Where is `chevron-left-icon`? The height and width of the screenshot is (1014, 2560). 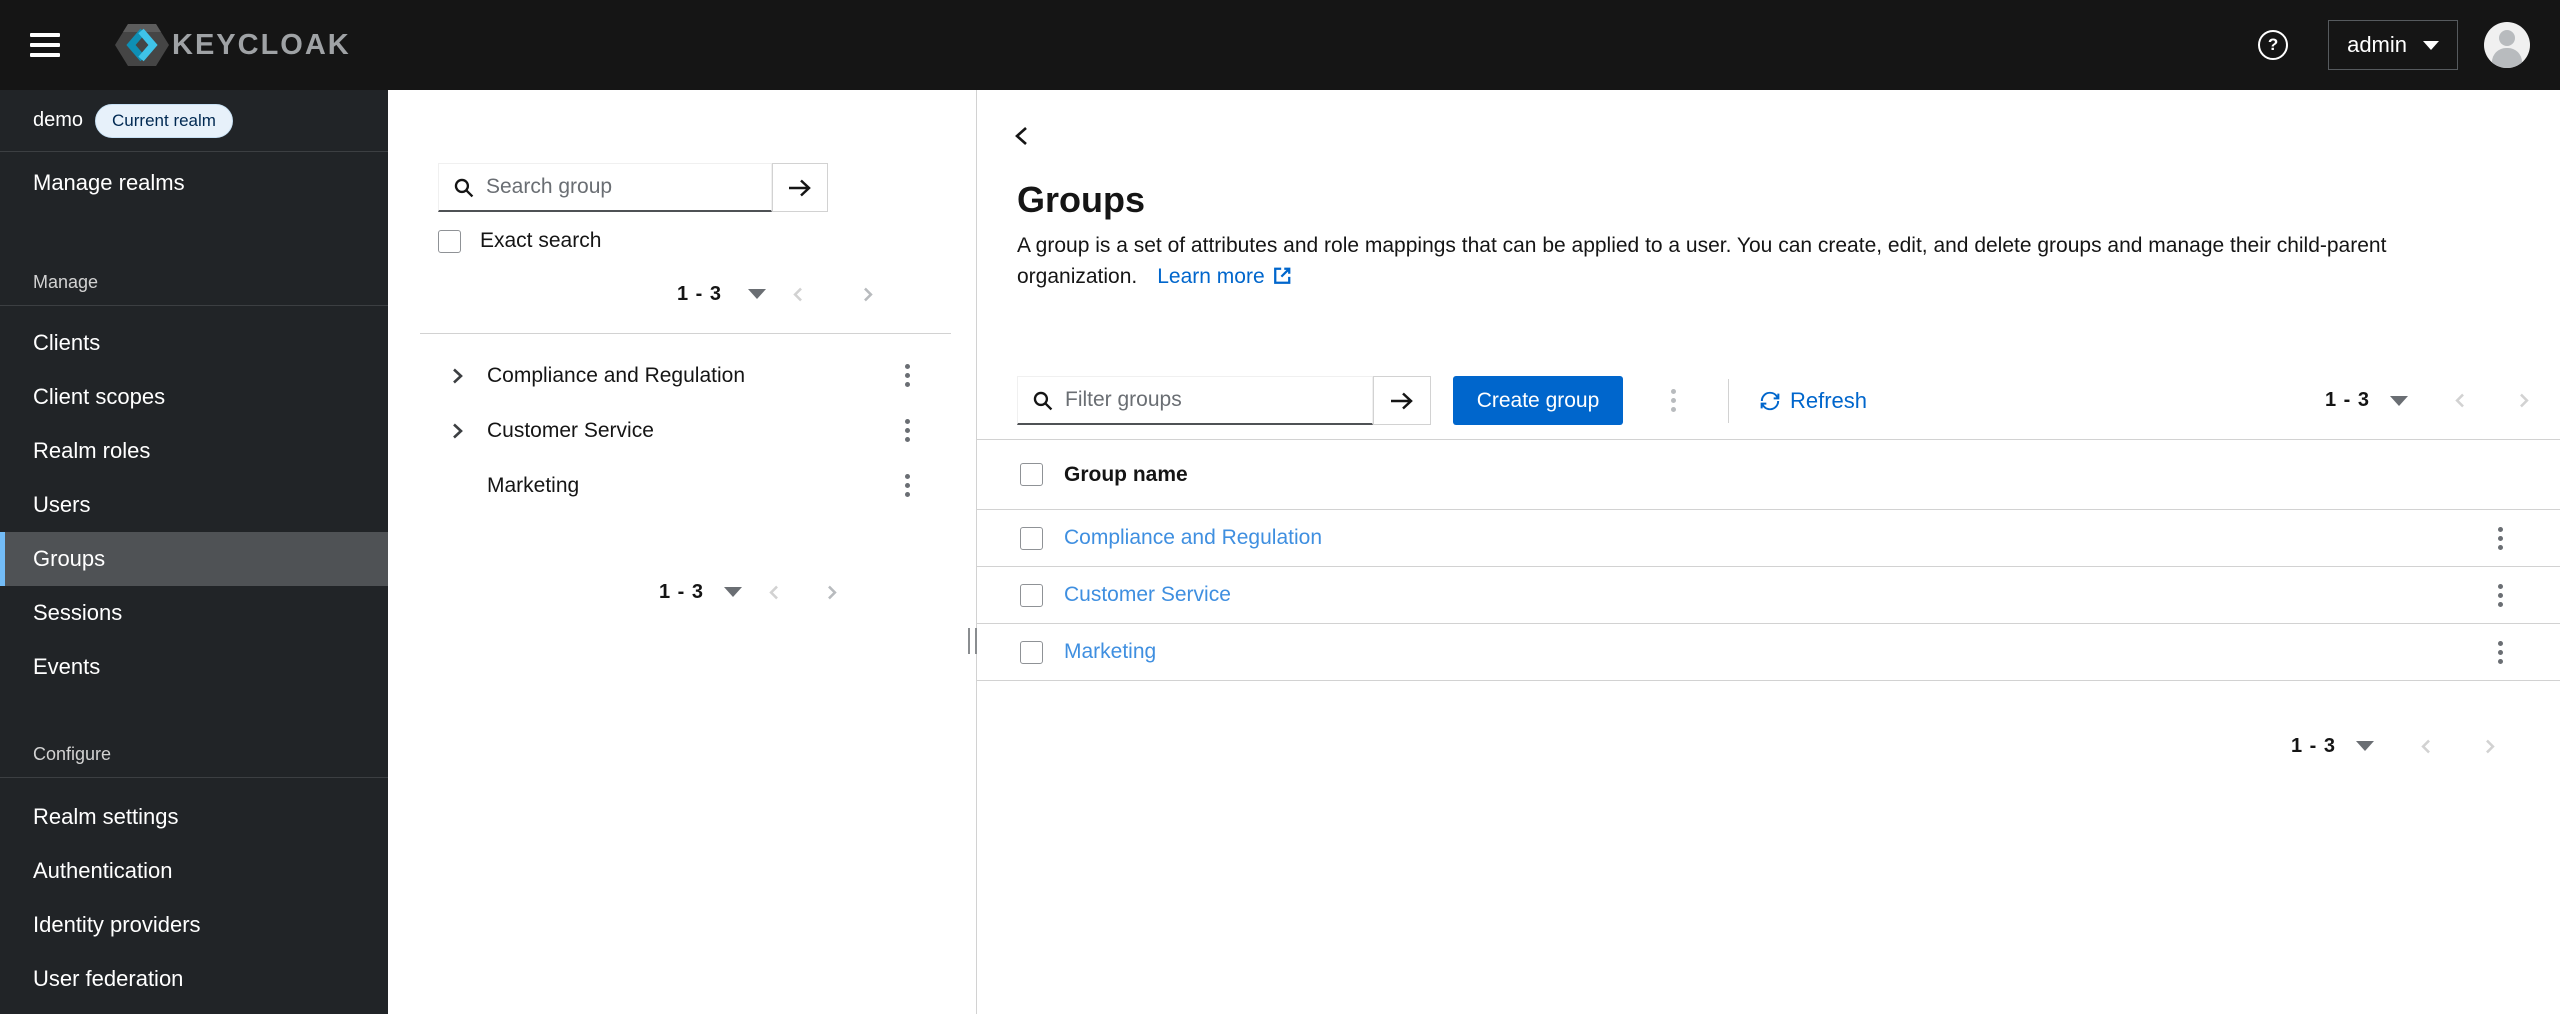 chevron-left-icon is located at coordinates (1022, 136).